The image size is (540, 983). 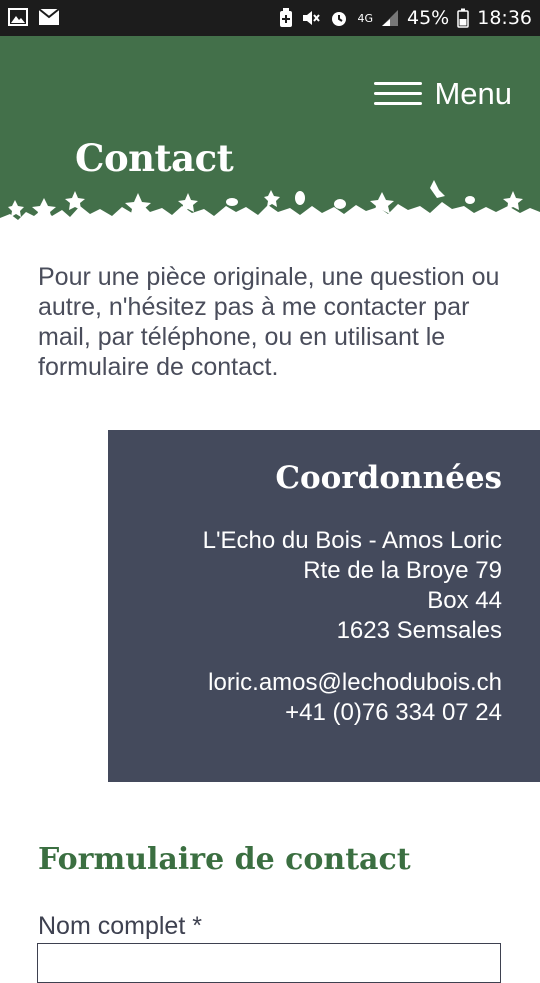 I want to click on mute-icon, so click(x=312, y=18).